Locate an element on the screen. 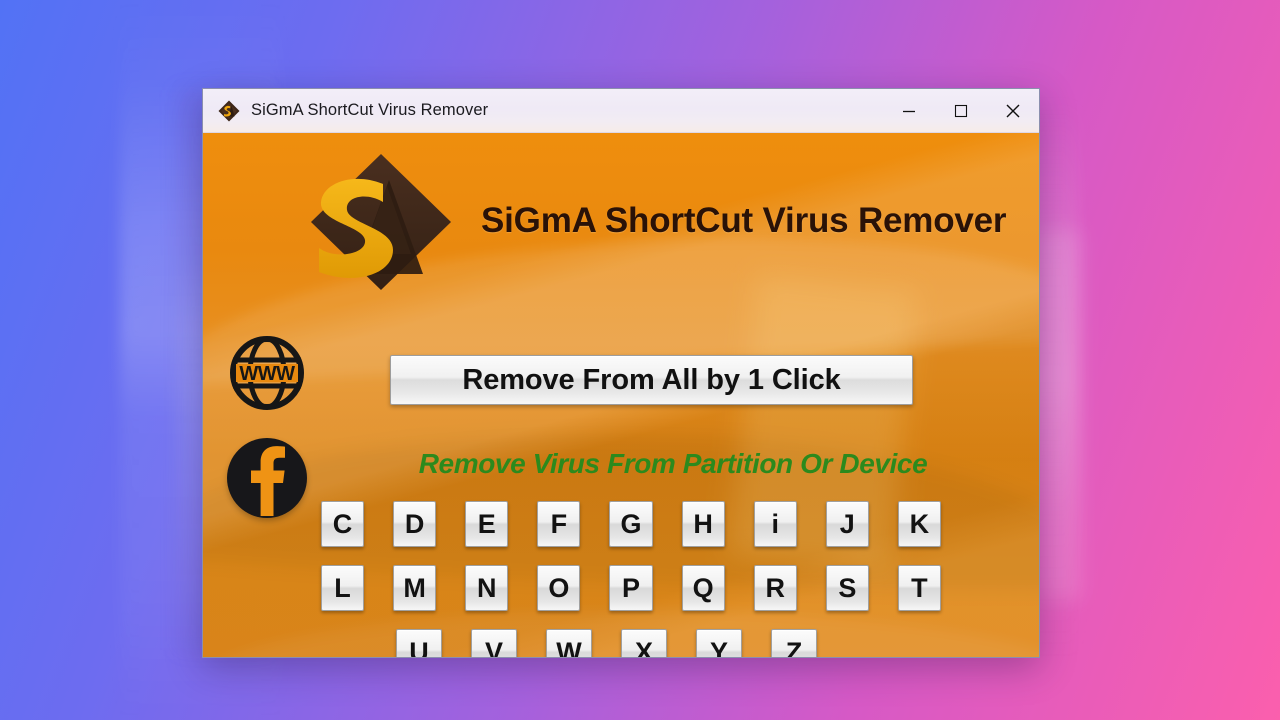 The width and height of the screenshot is (1280, 720). drive-button-y: Y is located at coordinates (719, 643).